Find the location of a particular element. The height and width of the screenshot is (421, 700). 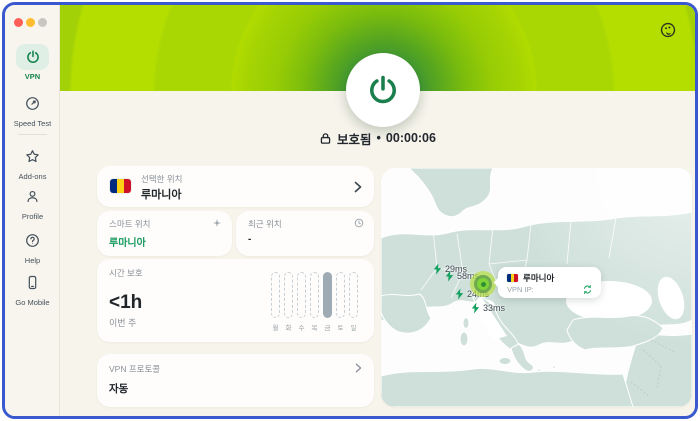

lock-icon is located at coordinates (325, 138).